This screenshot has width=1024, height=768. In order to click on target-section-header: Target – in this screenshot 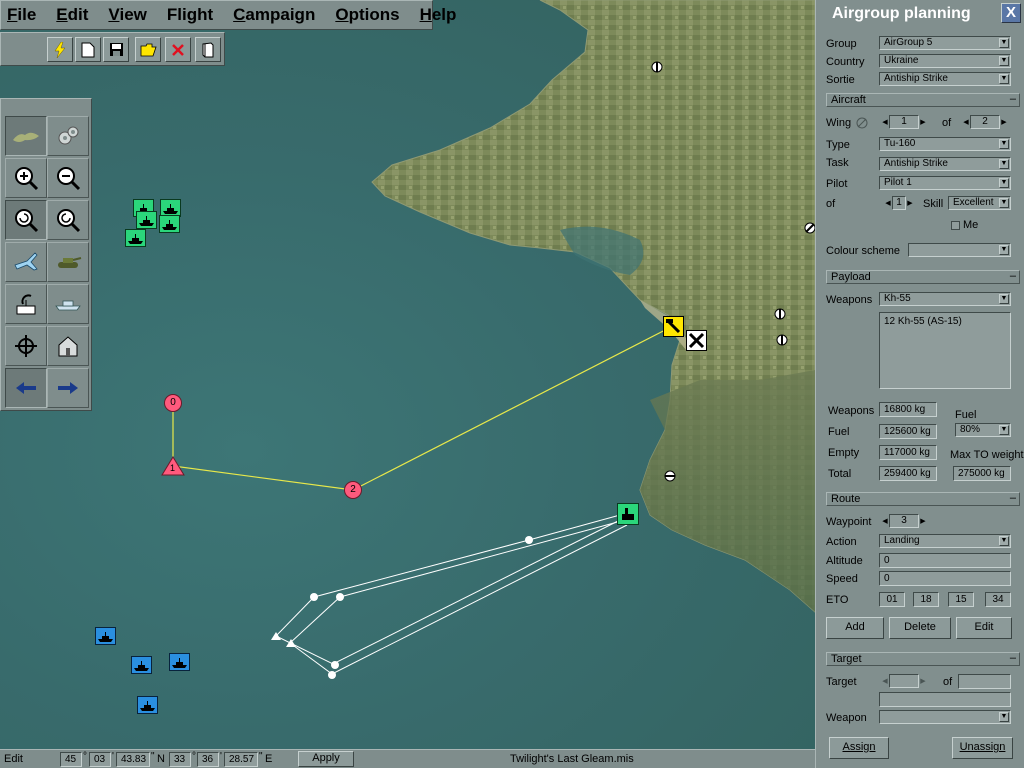, I will do `click(923, 659)`.